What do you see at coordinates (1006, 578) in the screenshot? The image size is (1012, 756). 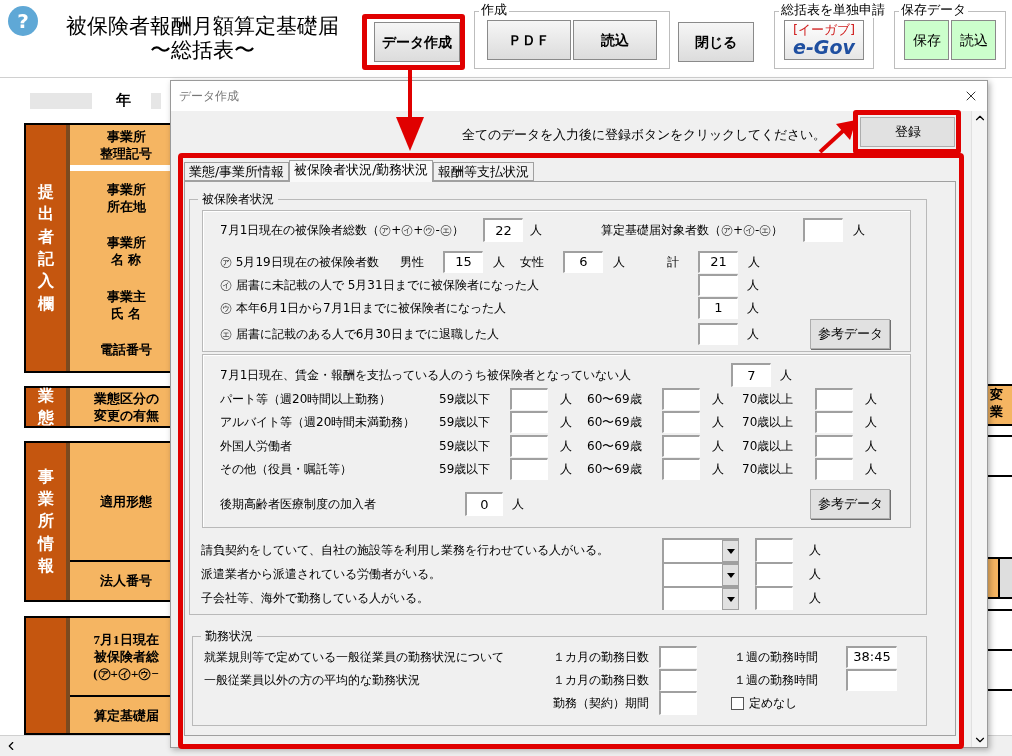 I see `sheet-cell` at bounding box center [1006, 578].